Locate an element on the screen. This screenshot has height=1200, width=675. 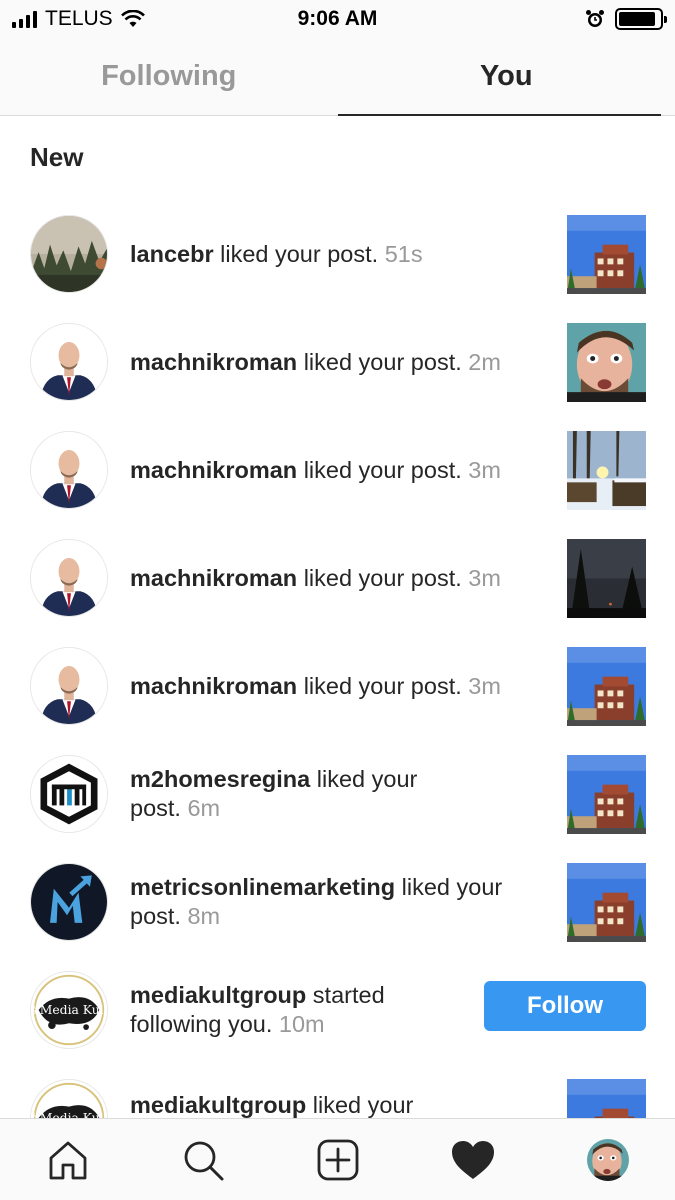
timestamp: 8m is located at coordinates (200, 916).